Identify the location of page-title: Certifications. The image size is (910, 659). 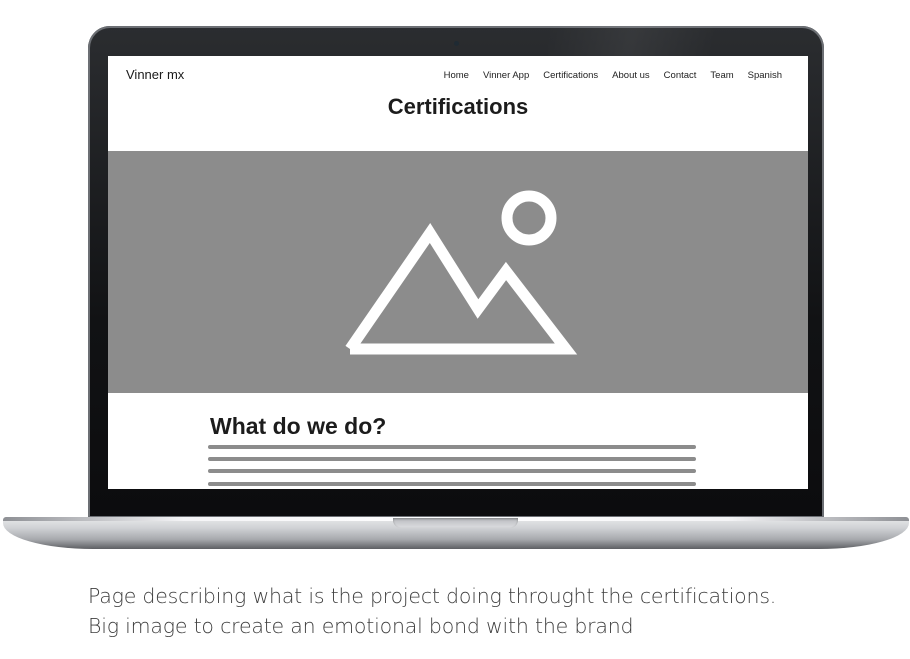
(458, 106).